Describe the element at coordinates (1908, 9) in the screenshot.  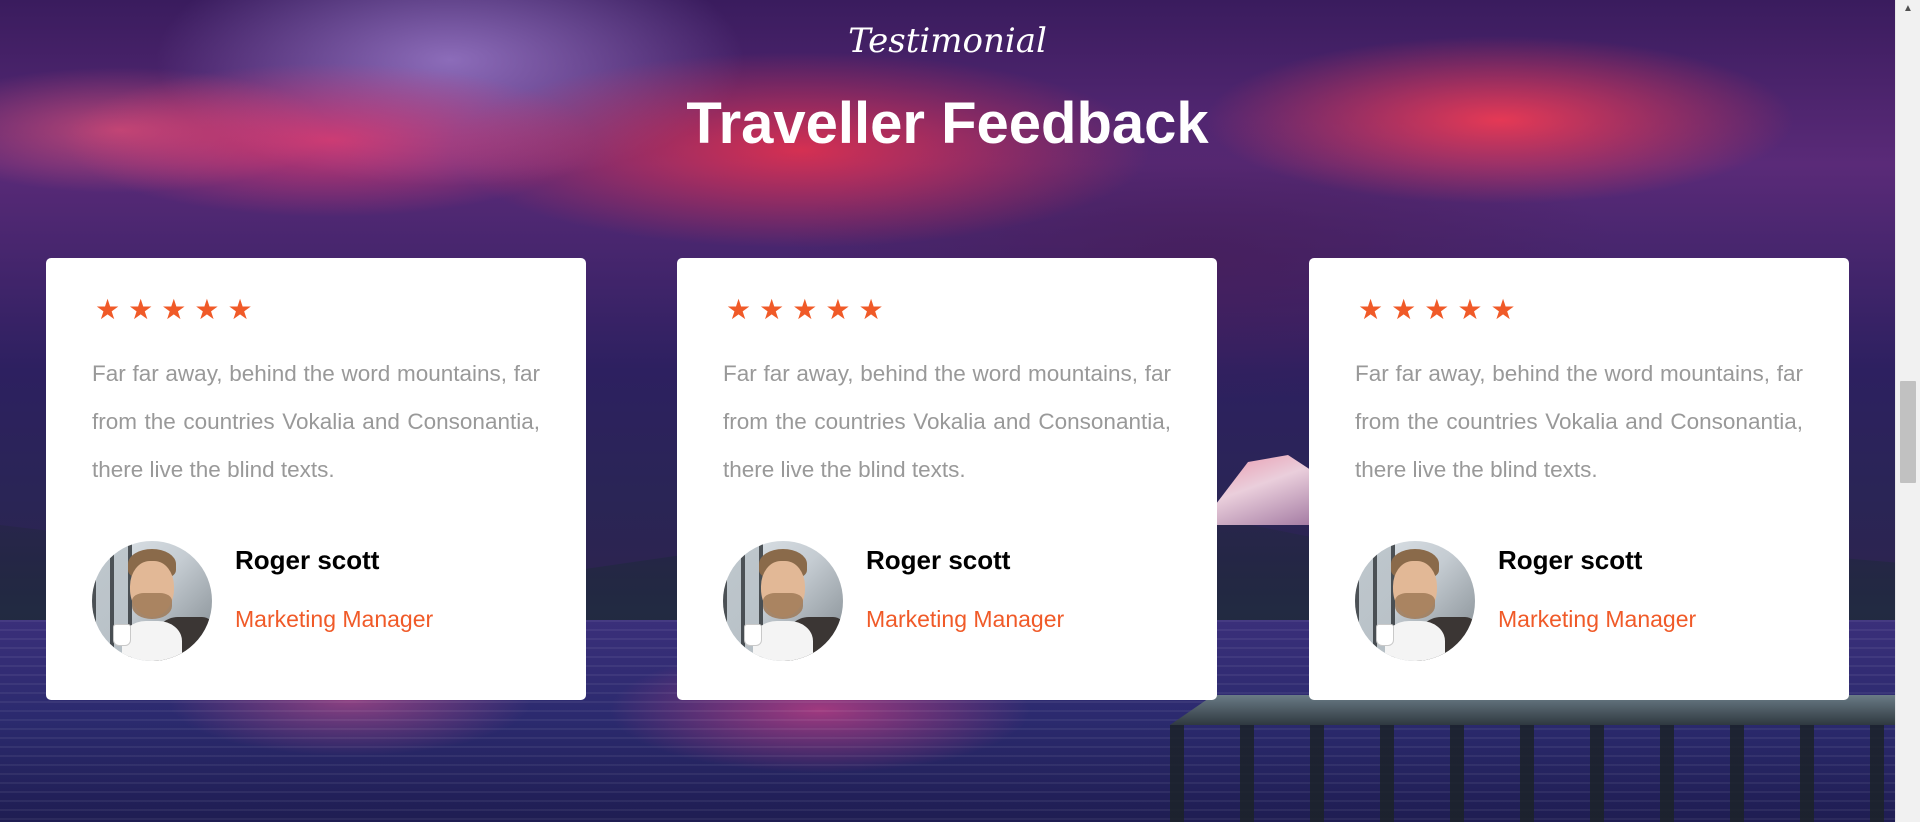
I see `scroll-up-icon: ▲` at that location.